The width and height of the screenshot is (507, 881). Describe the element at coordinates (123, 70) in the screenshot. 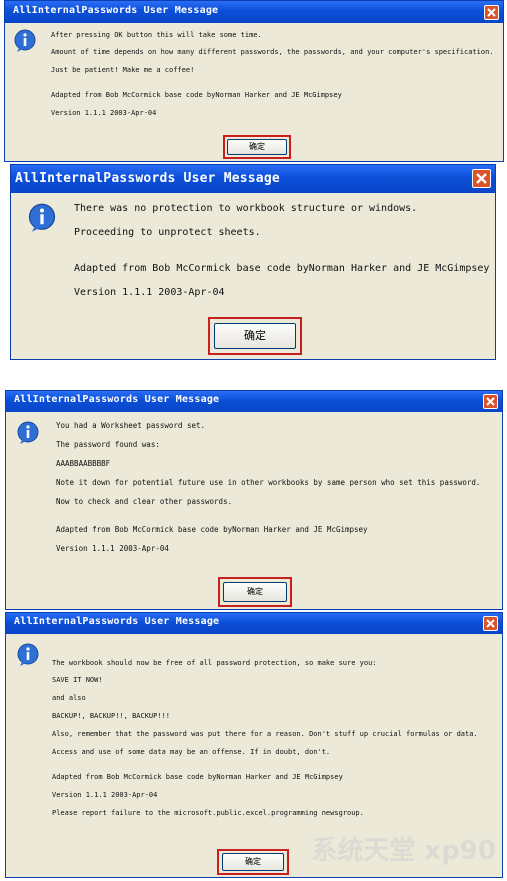

I see `message-line: Just be patient! Make me a coffee!` at that location.